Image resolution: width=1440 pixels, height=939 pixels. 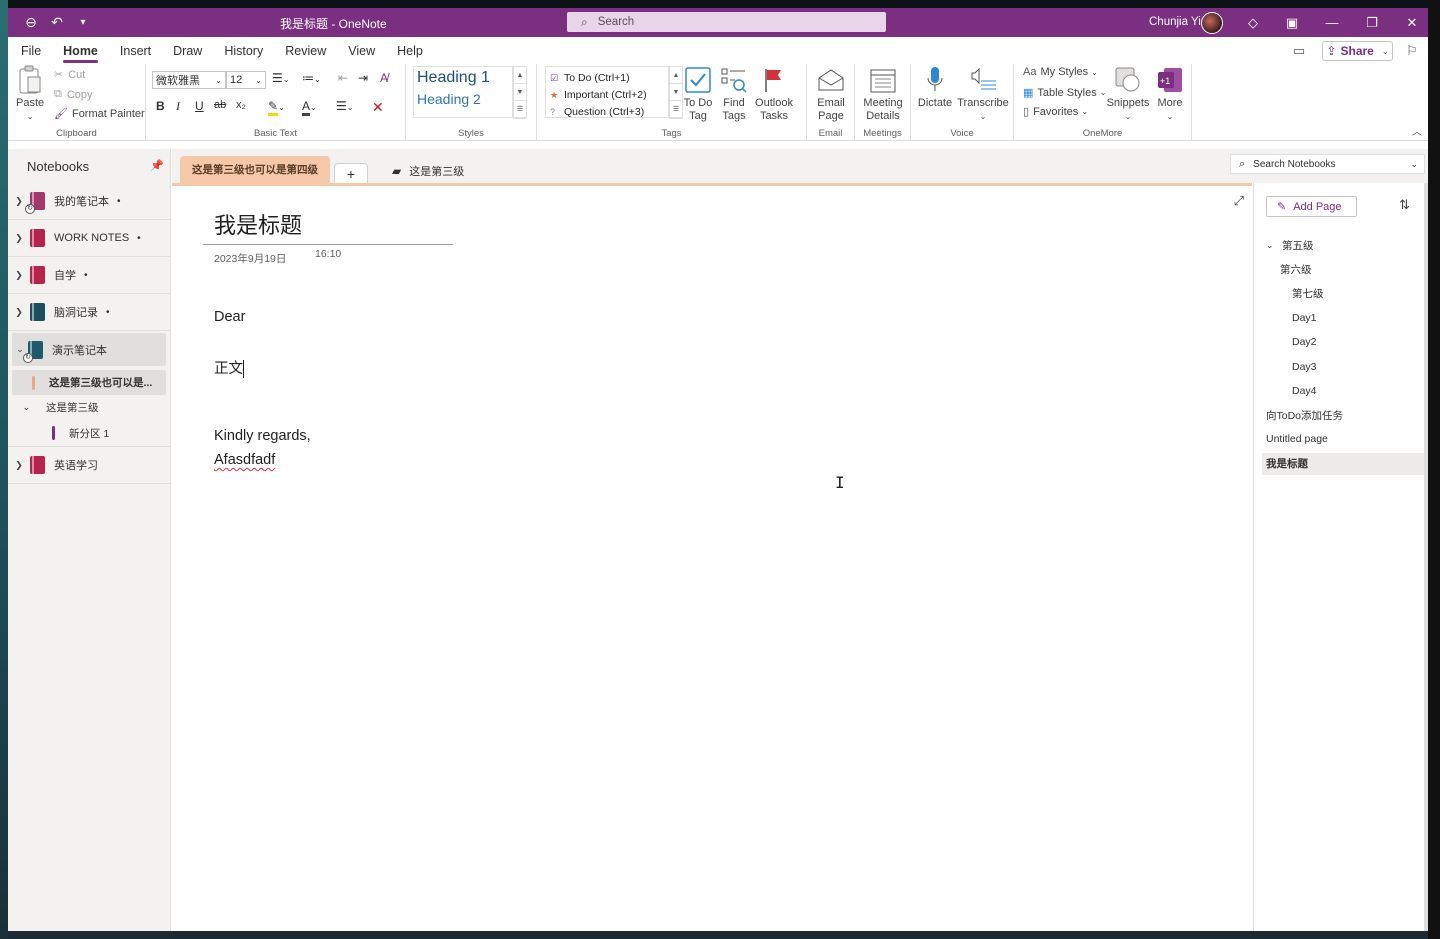 I want to click on page-list-item: 第六级, so click(x=1344, y=269).